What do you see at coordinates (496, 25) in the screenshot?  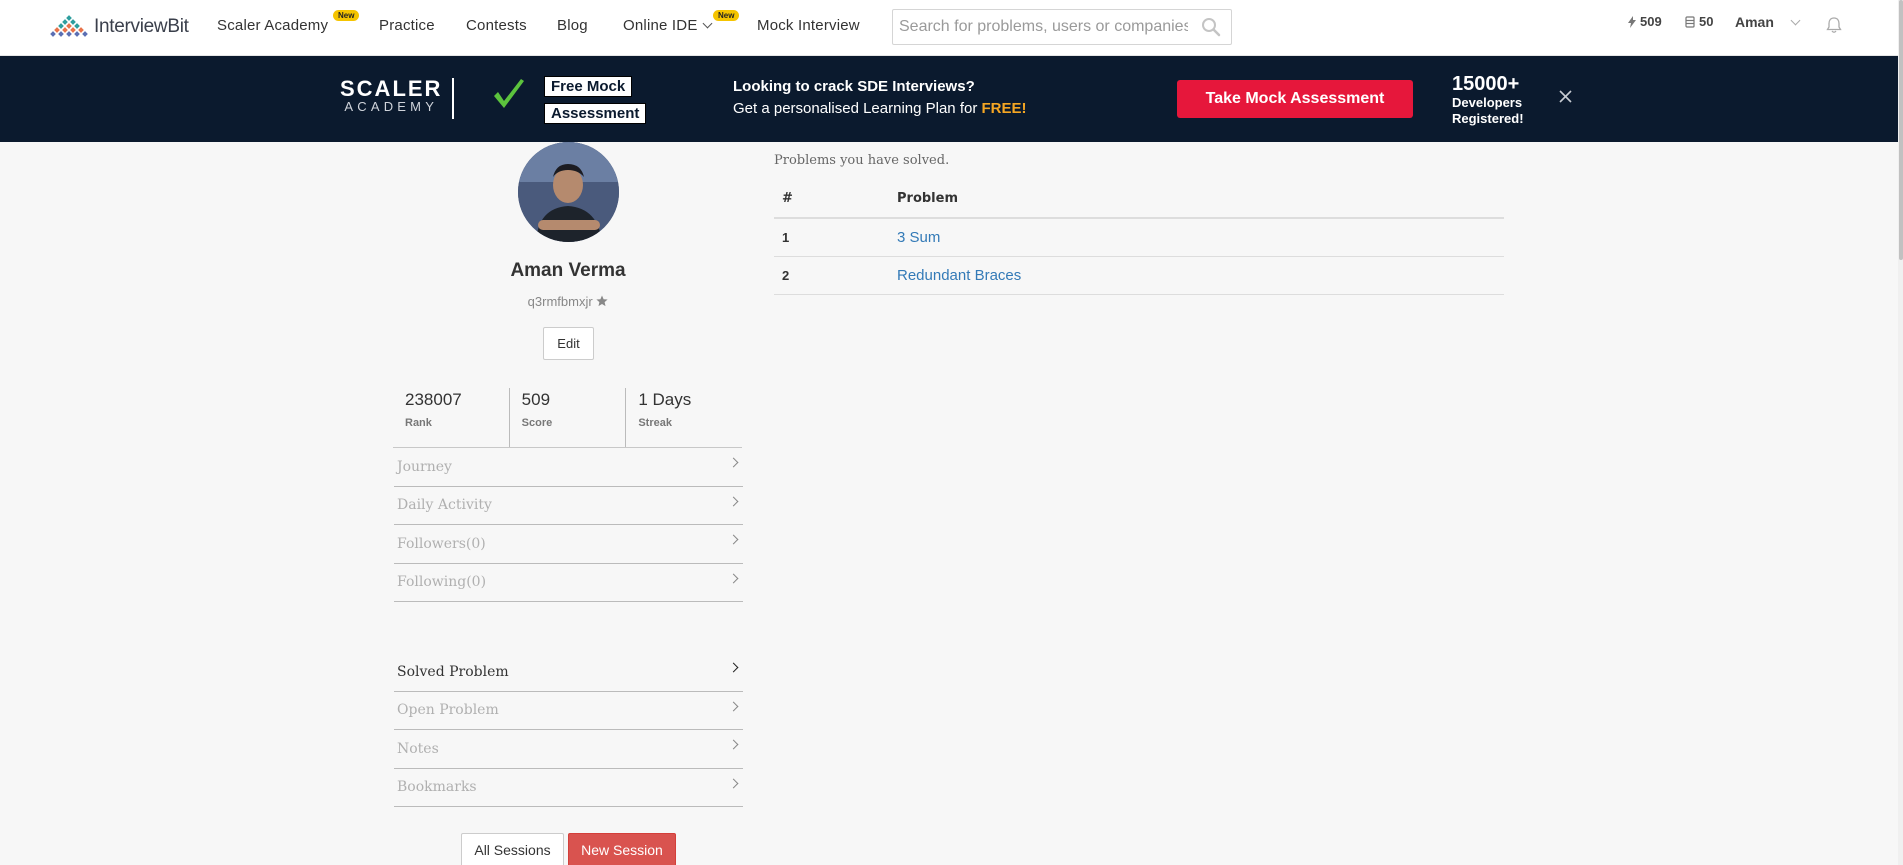 I see `nav-contests: Contests` at bounding box center [496, 25].